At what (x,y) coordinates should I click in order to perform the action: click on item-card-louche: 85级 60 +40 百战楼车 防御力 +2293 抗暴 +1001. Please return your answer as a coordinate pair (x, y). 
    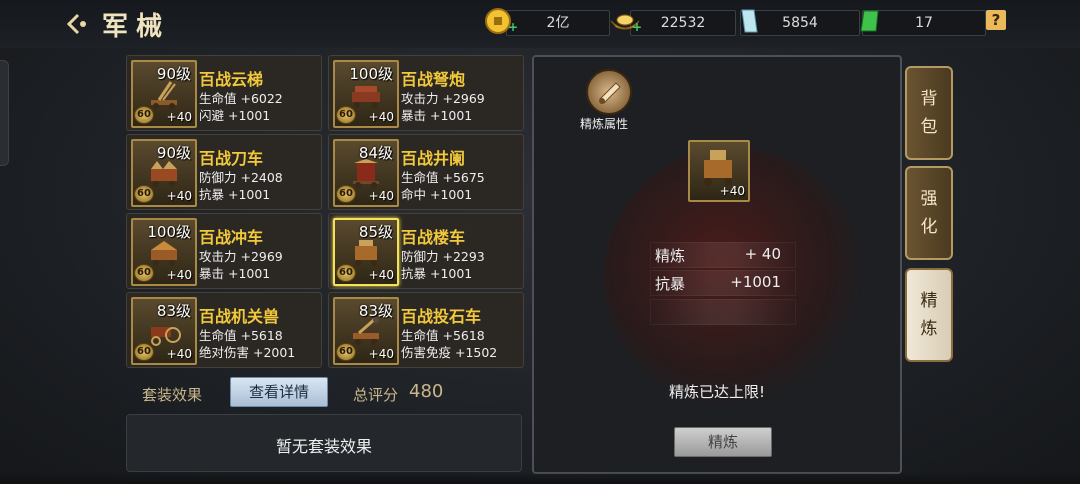
    Looking at the image, I should click on (426, 251).